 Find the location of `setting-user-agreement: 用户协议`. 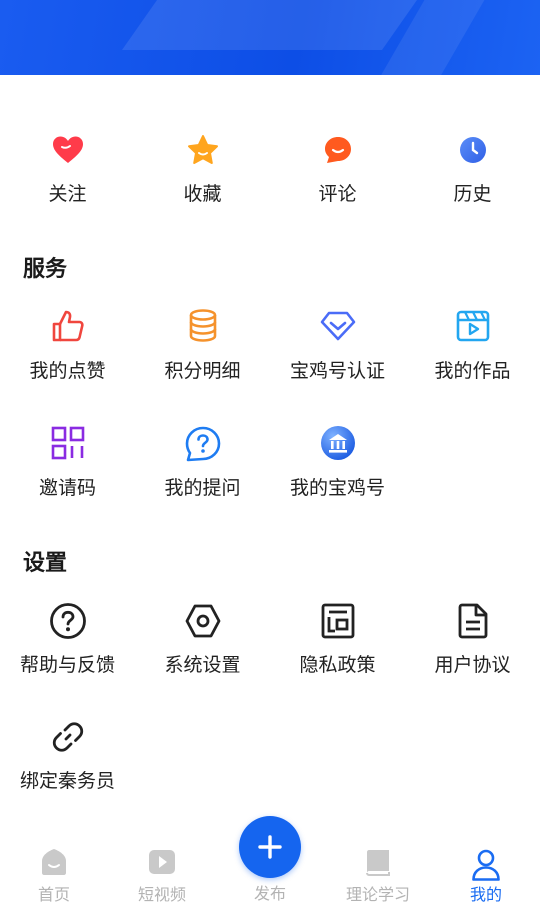

setting-user-agreement: 用户协议 is located at coordinates (472, 642).